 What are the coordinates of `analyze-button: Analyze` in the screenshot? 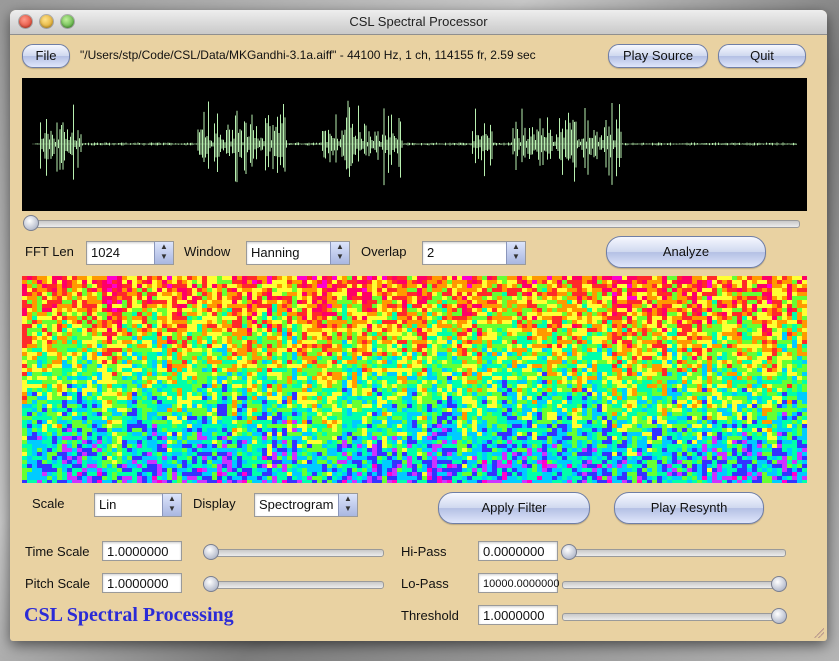 It's located at (686, 252).